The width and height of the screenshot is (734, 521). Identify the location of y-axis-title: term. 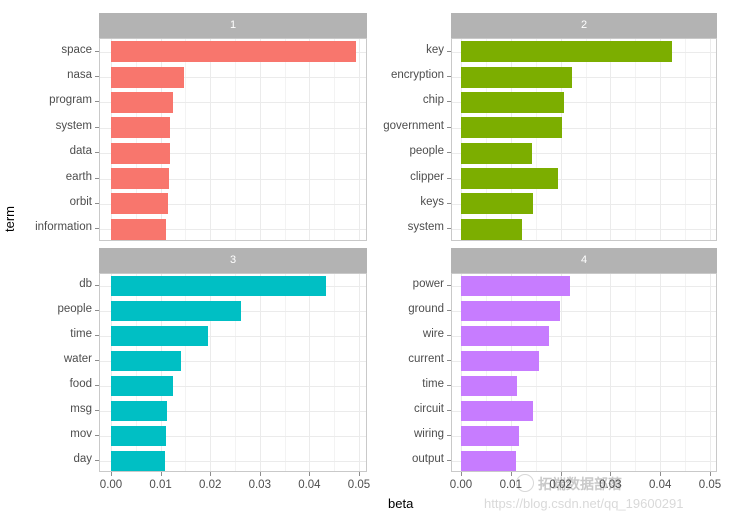
(9, 219).